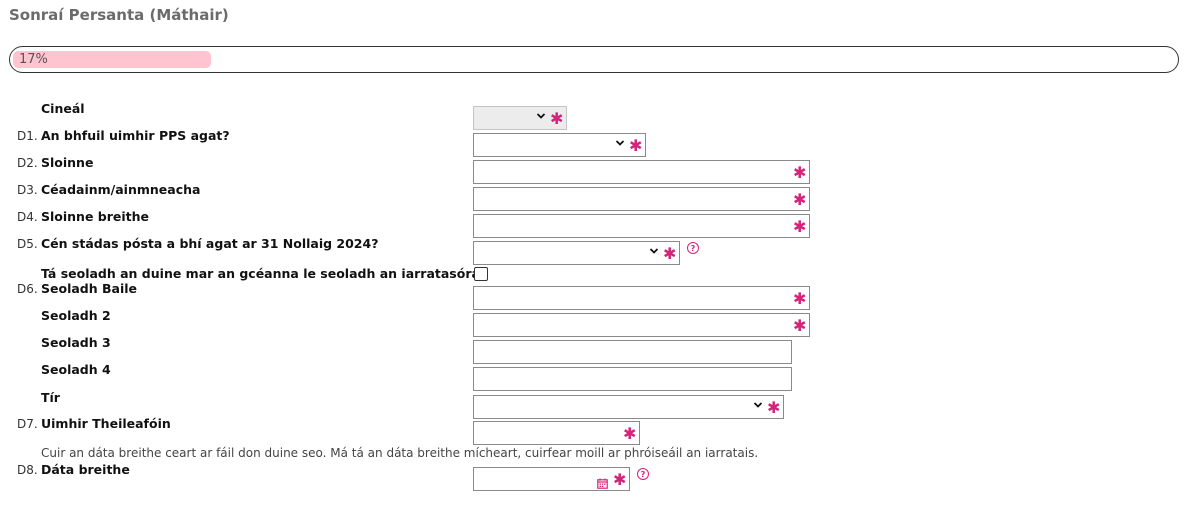 This screenshot has width=1190, height=509. I want to click on question-number: D1., so click(27, 136).